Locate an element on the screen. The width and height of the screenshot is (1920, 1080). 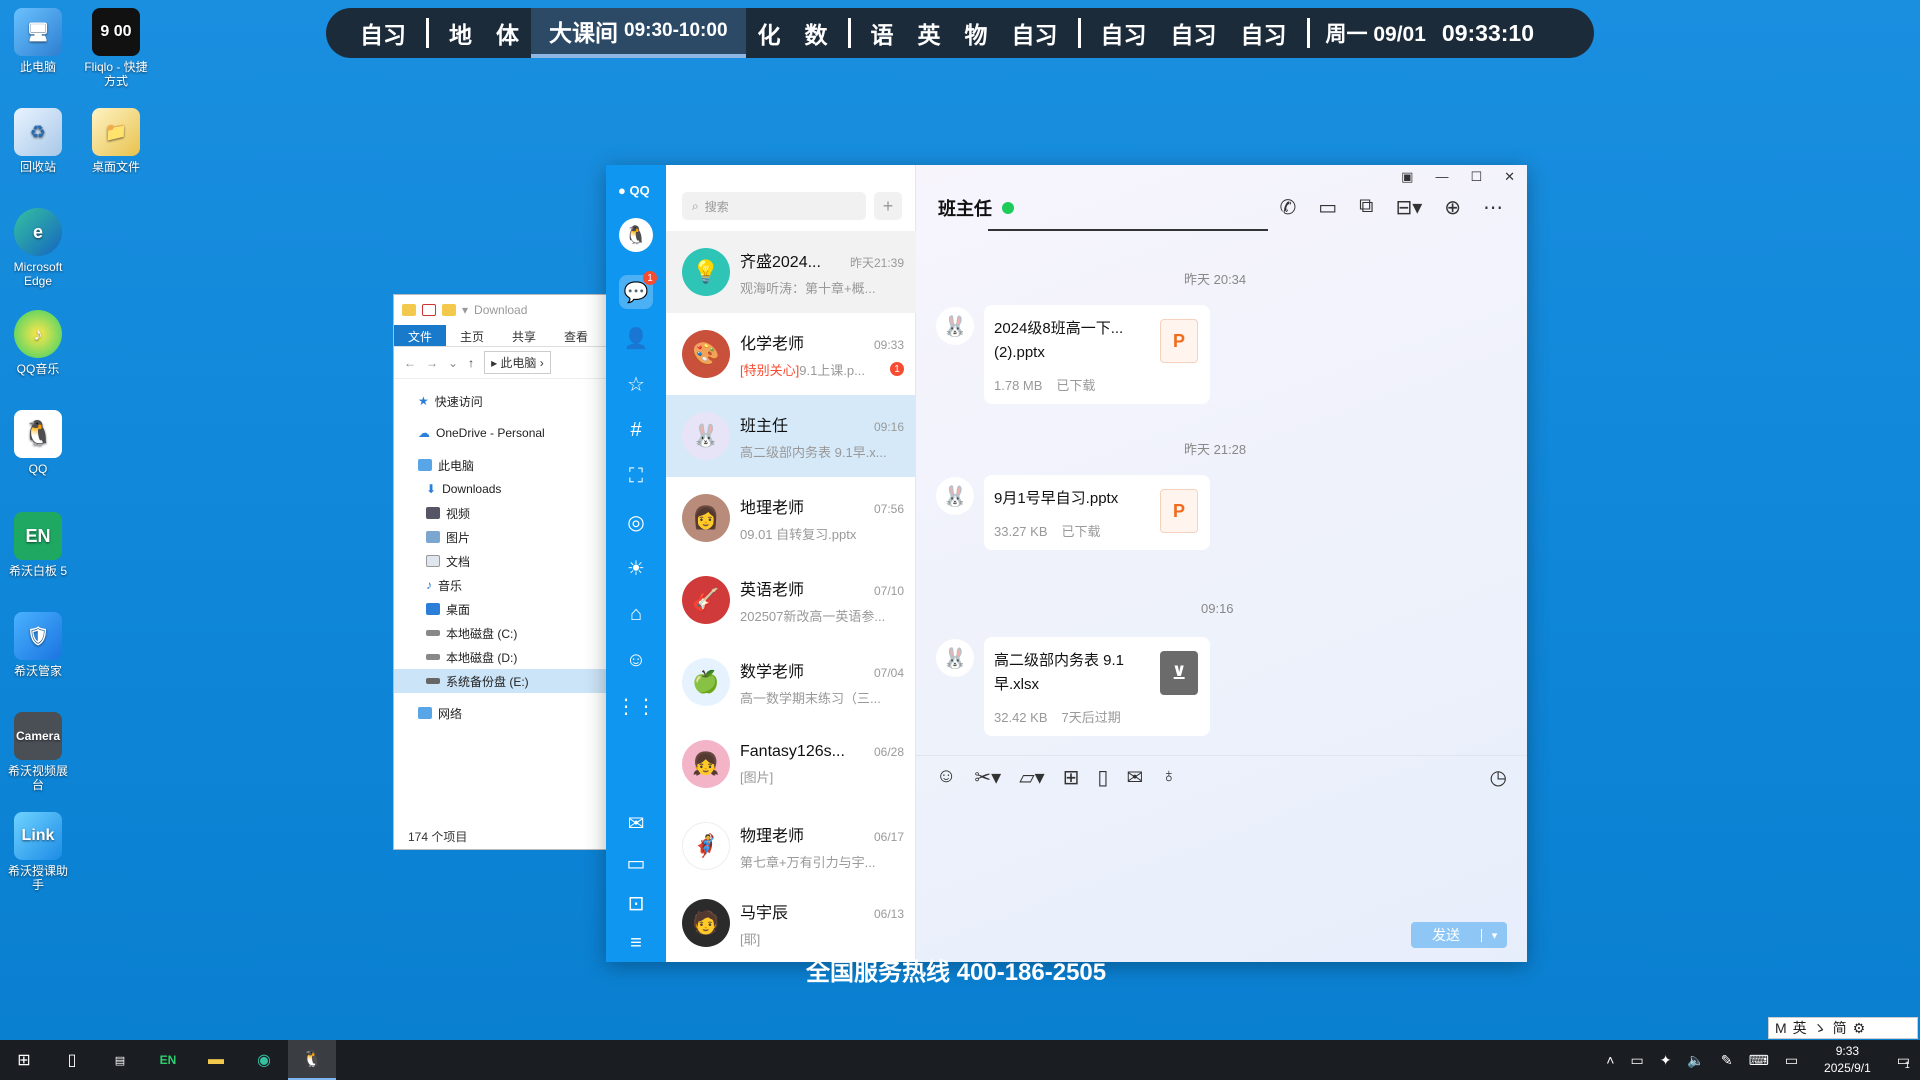
chevron-up-icon: ˄ is located at coordinates (1610, 1060).